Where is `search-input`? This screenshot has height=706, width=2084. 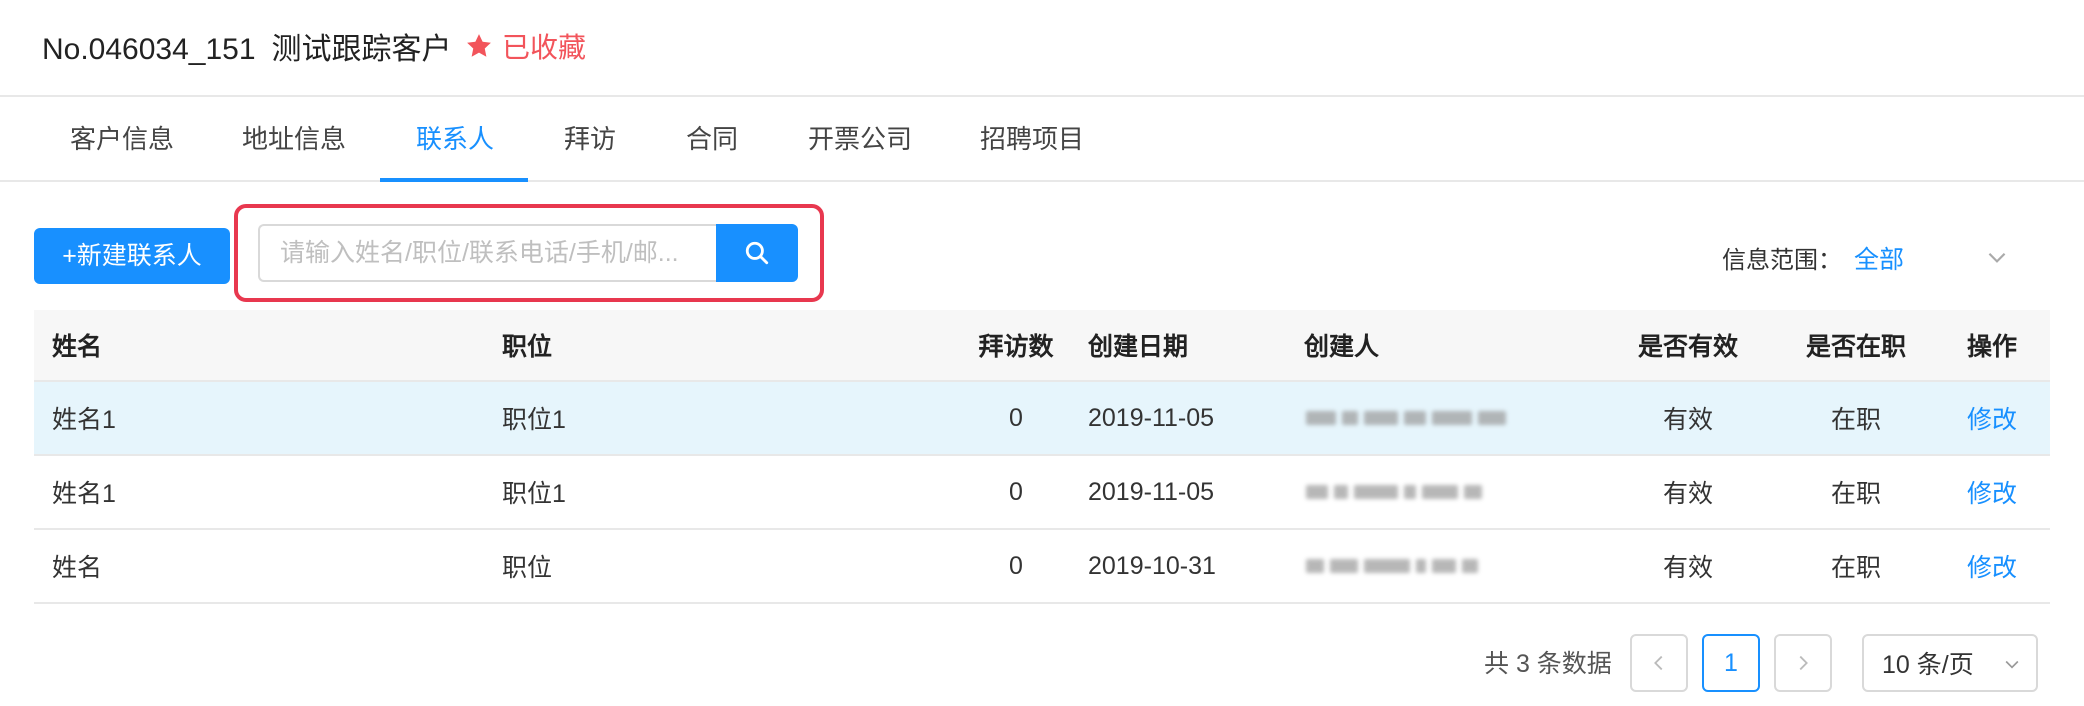
search-input is located at coordinates (488, 253).